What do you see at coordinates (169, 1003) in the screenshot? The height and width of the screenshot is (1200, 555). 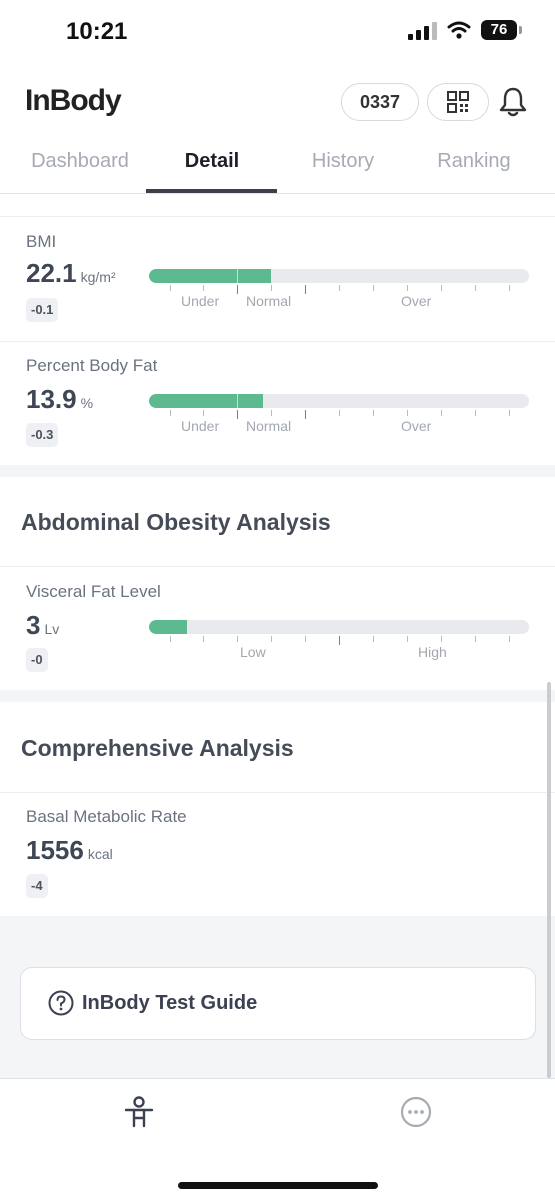 I see `test-guide-label: InBody Test Guide` at bounding box center [169, 1003].